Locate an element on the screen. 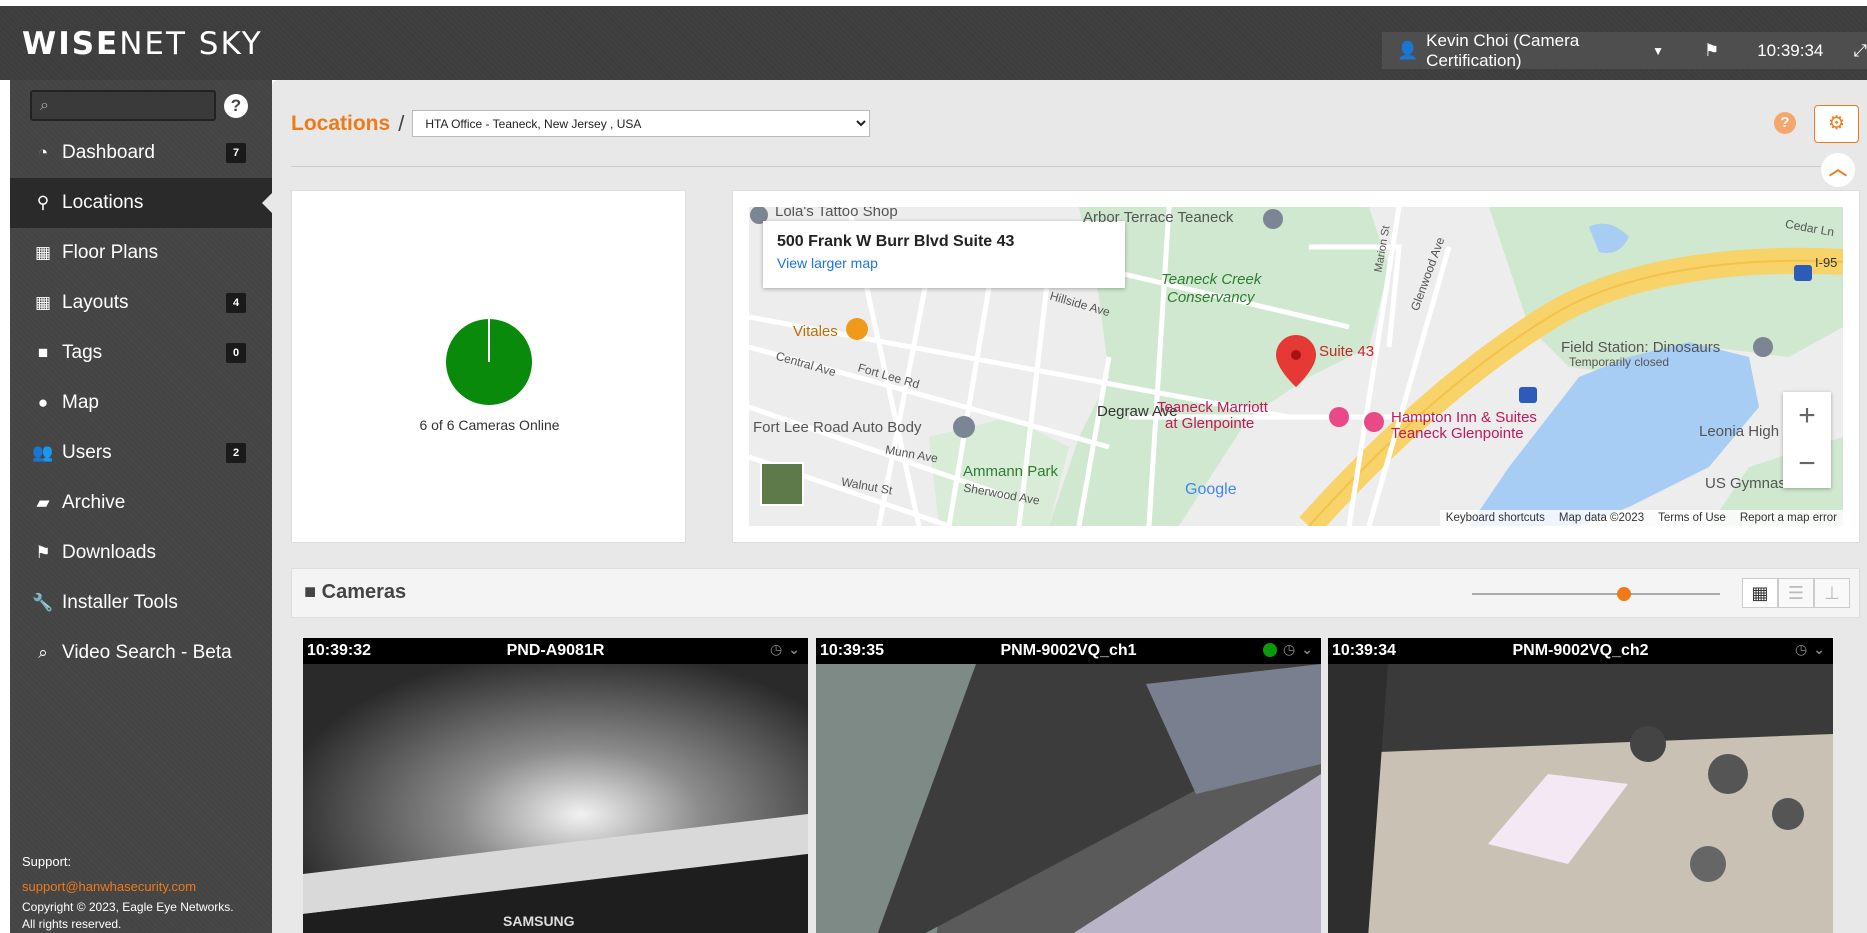 Image resolution: width=1867 pixels, height=933 pixels. fullscreen-icon: ⤢ is located at coordinates (1860, 51).